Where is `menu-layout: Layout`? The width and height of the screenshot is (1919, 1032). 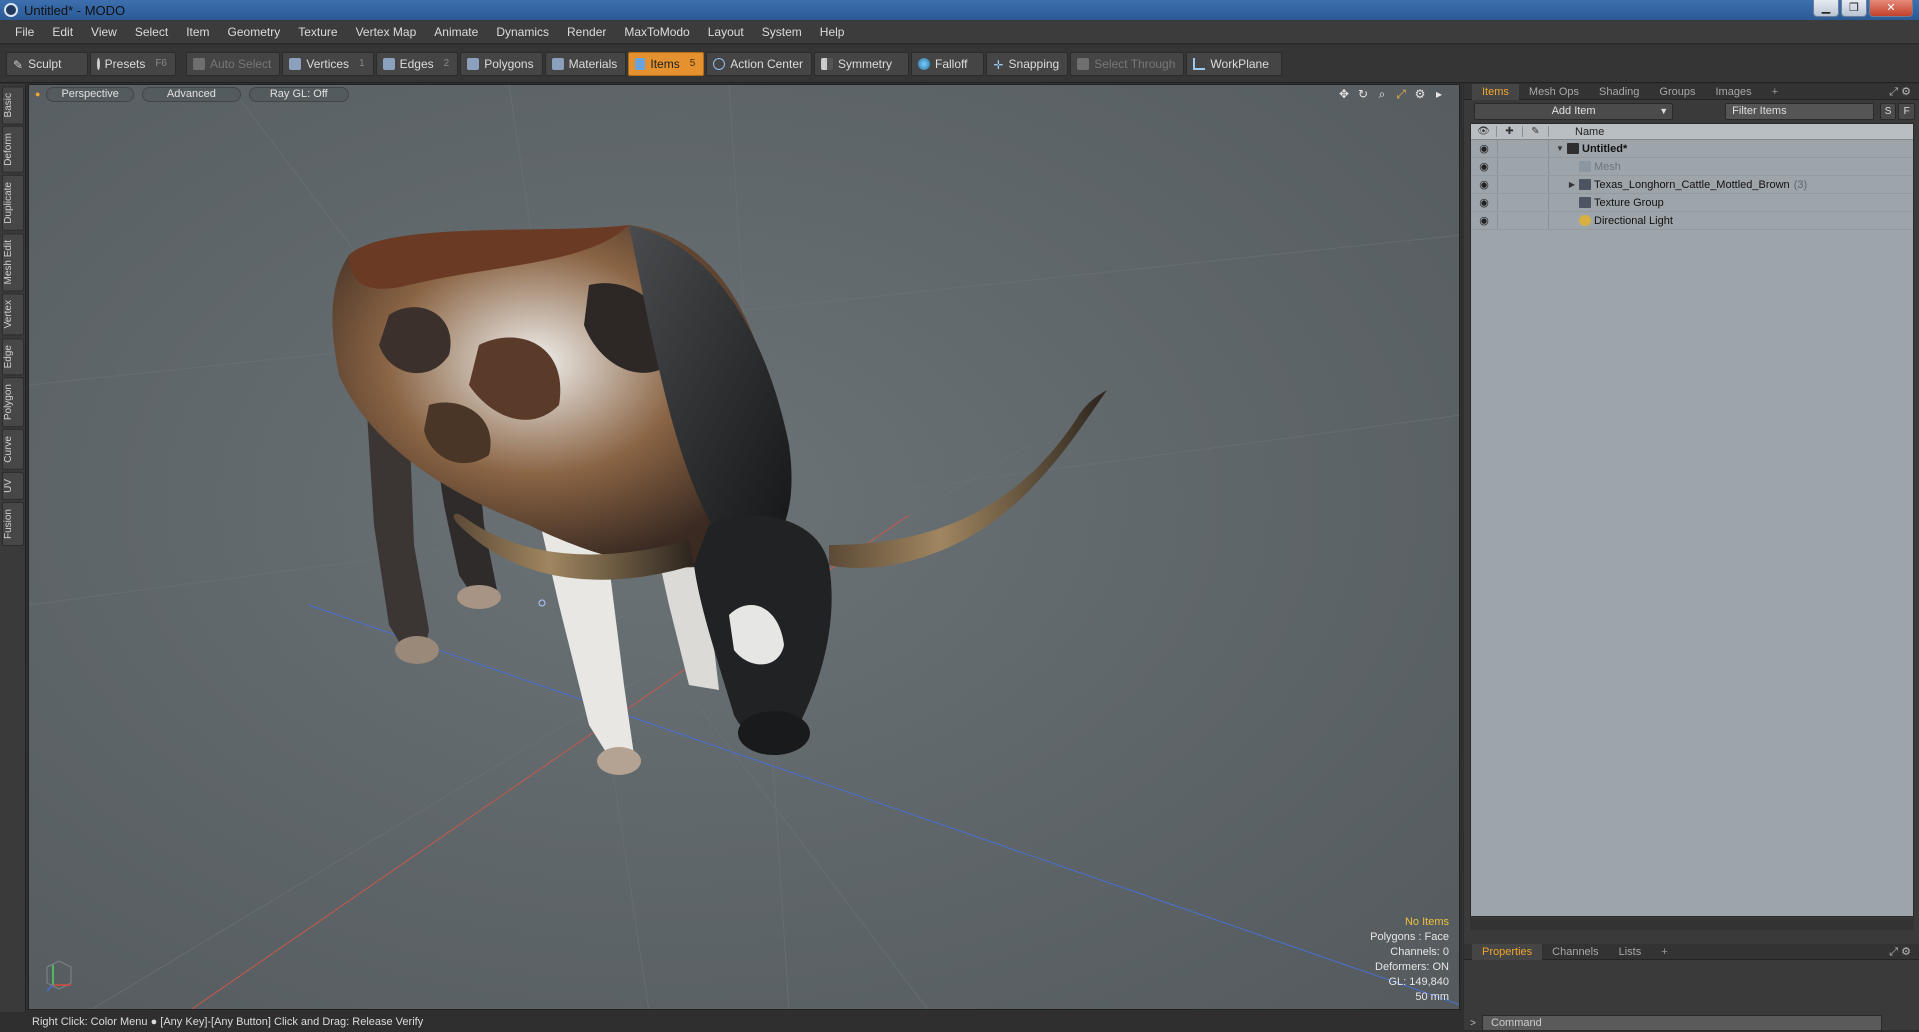
menu-layout: Layout is located at coordinates (726, 32).